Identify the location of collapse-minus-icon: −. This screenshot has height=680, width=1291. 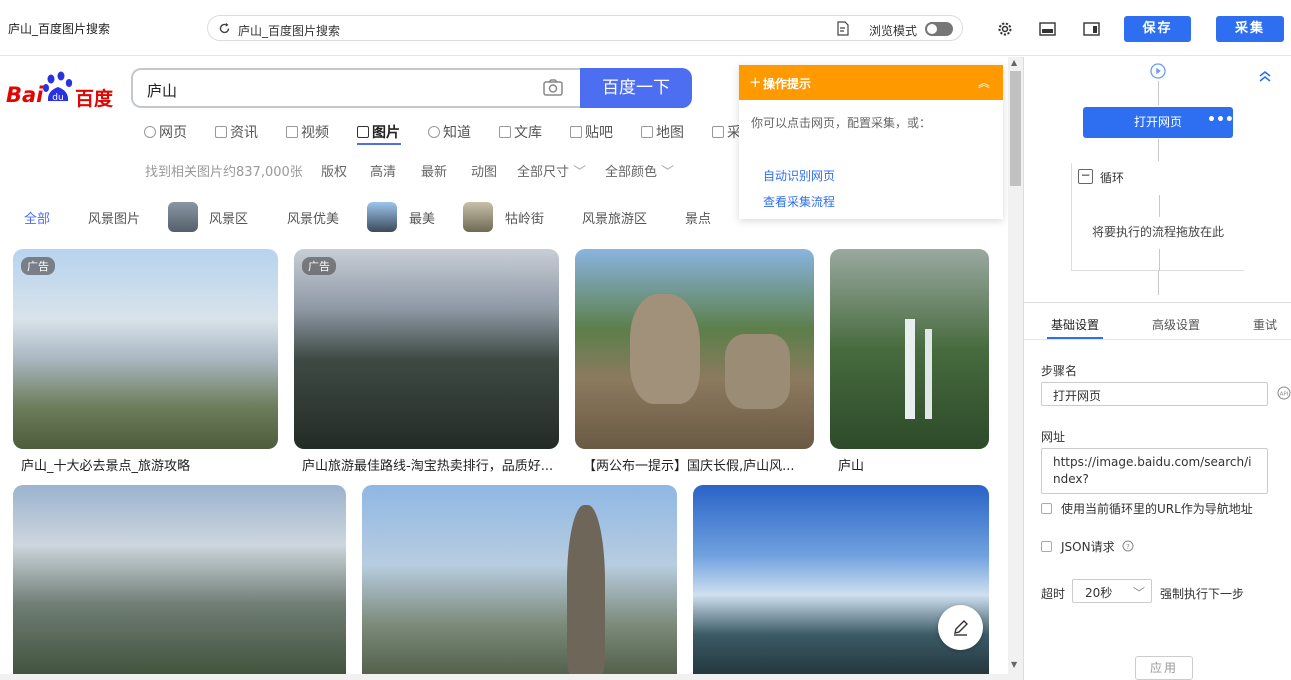
(1085, 176).